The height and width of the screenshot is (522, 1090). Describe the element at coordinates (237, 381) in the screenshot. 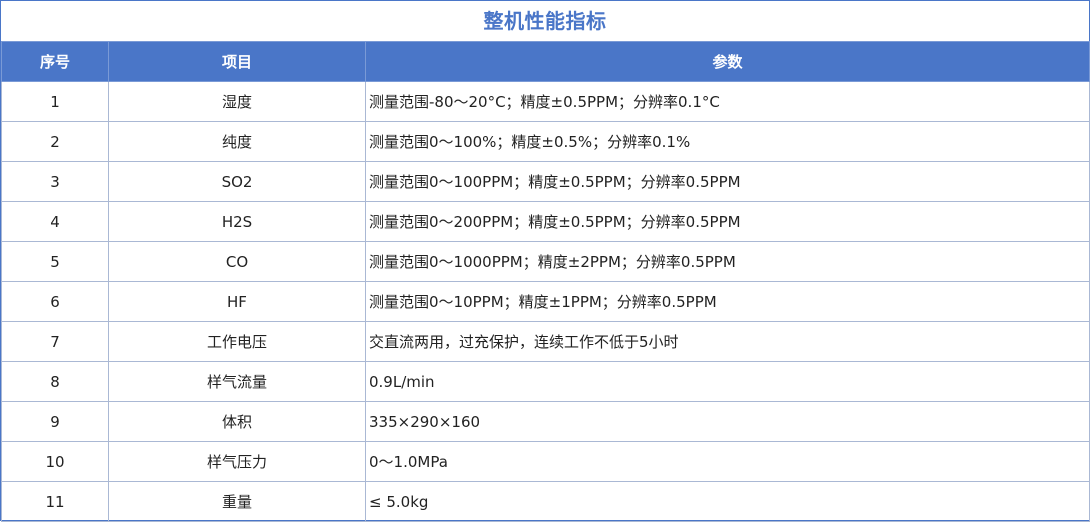

I see `row-item: 样气流量` at that location.